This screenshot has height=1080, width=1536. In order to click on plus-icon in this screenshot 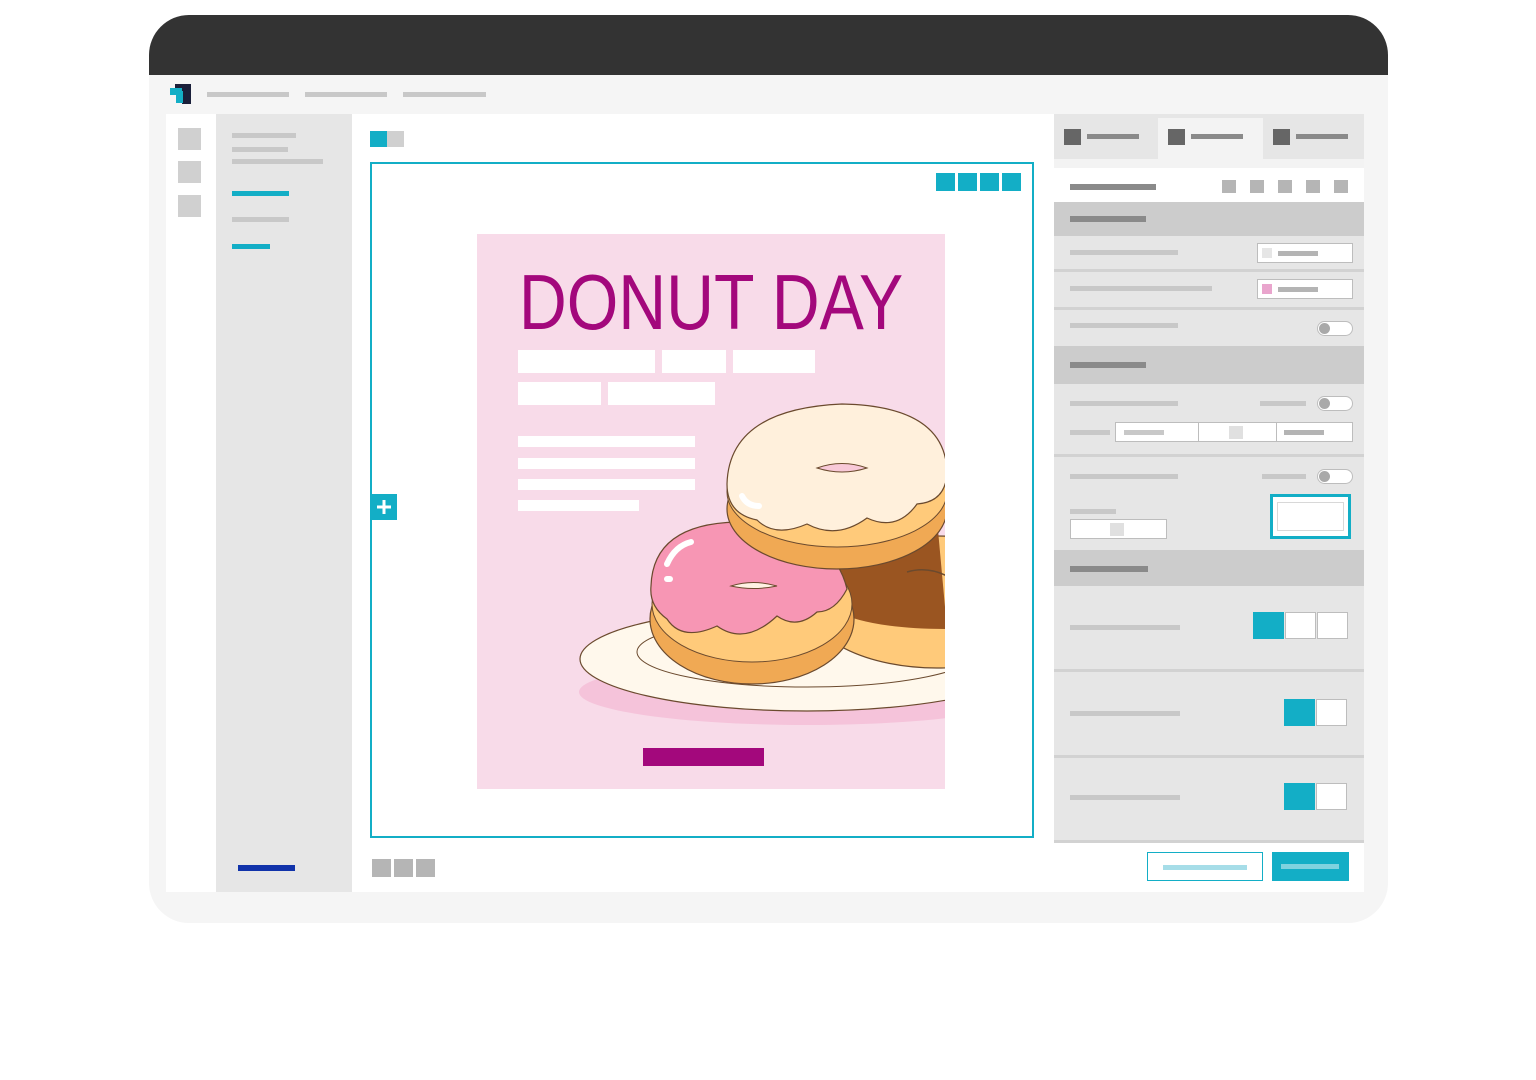, I will do `click(384, 507)`.